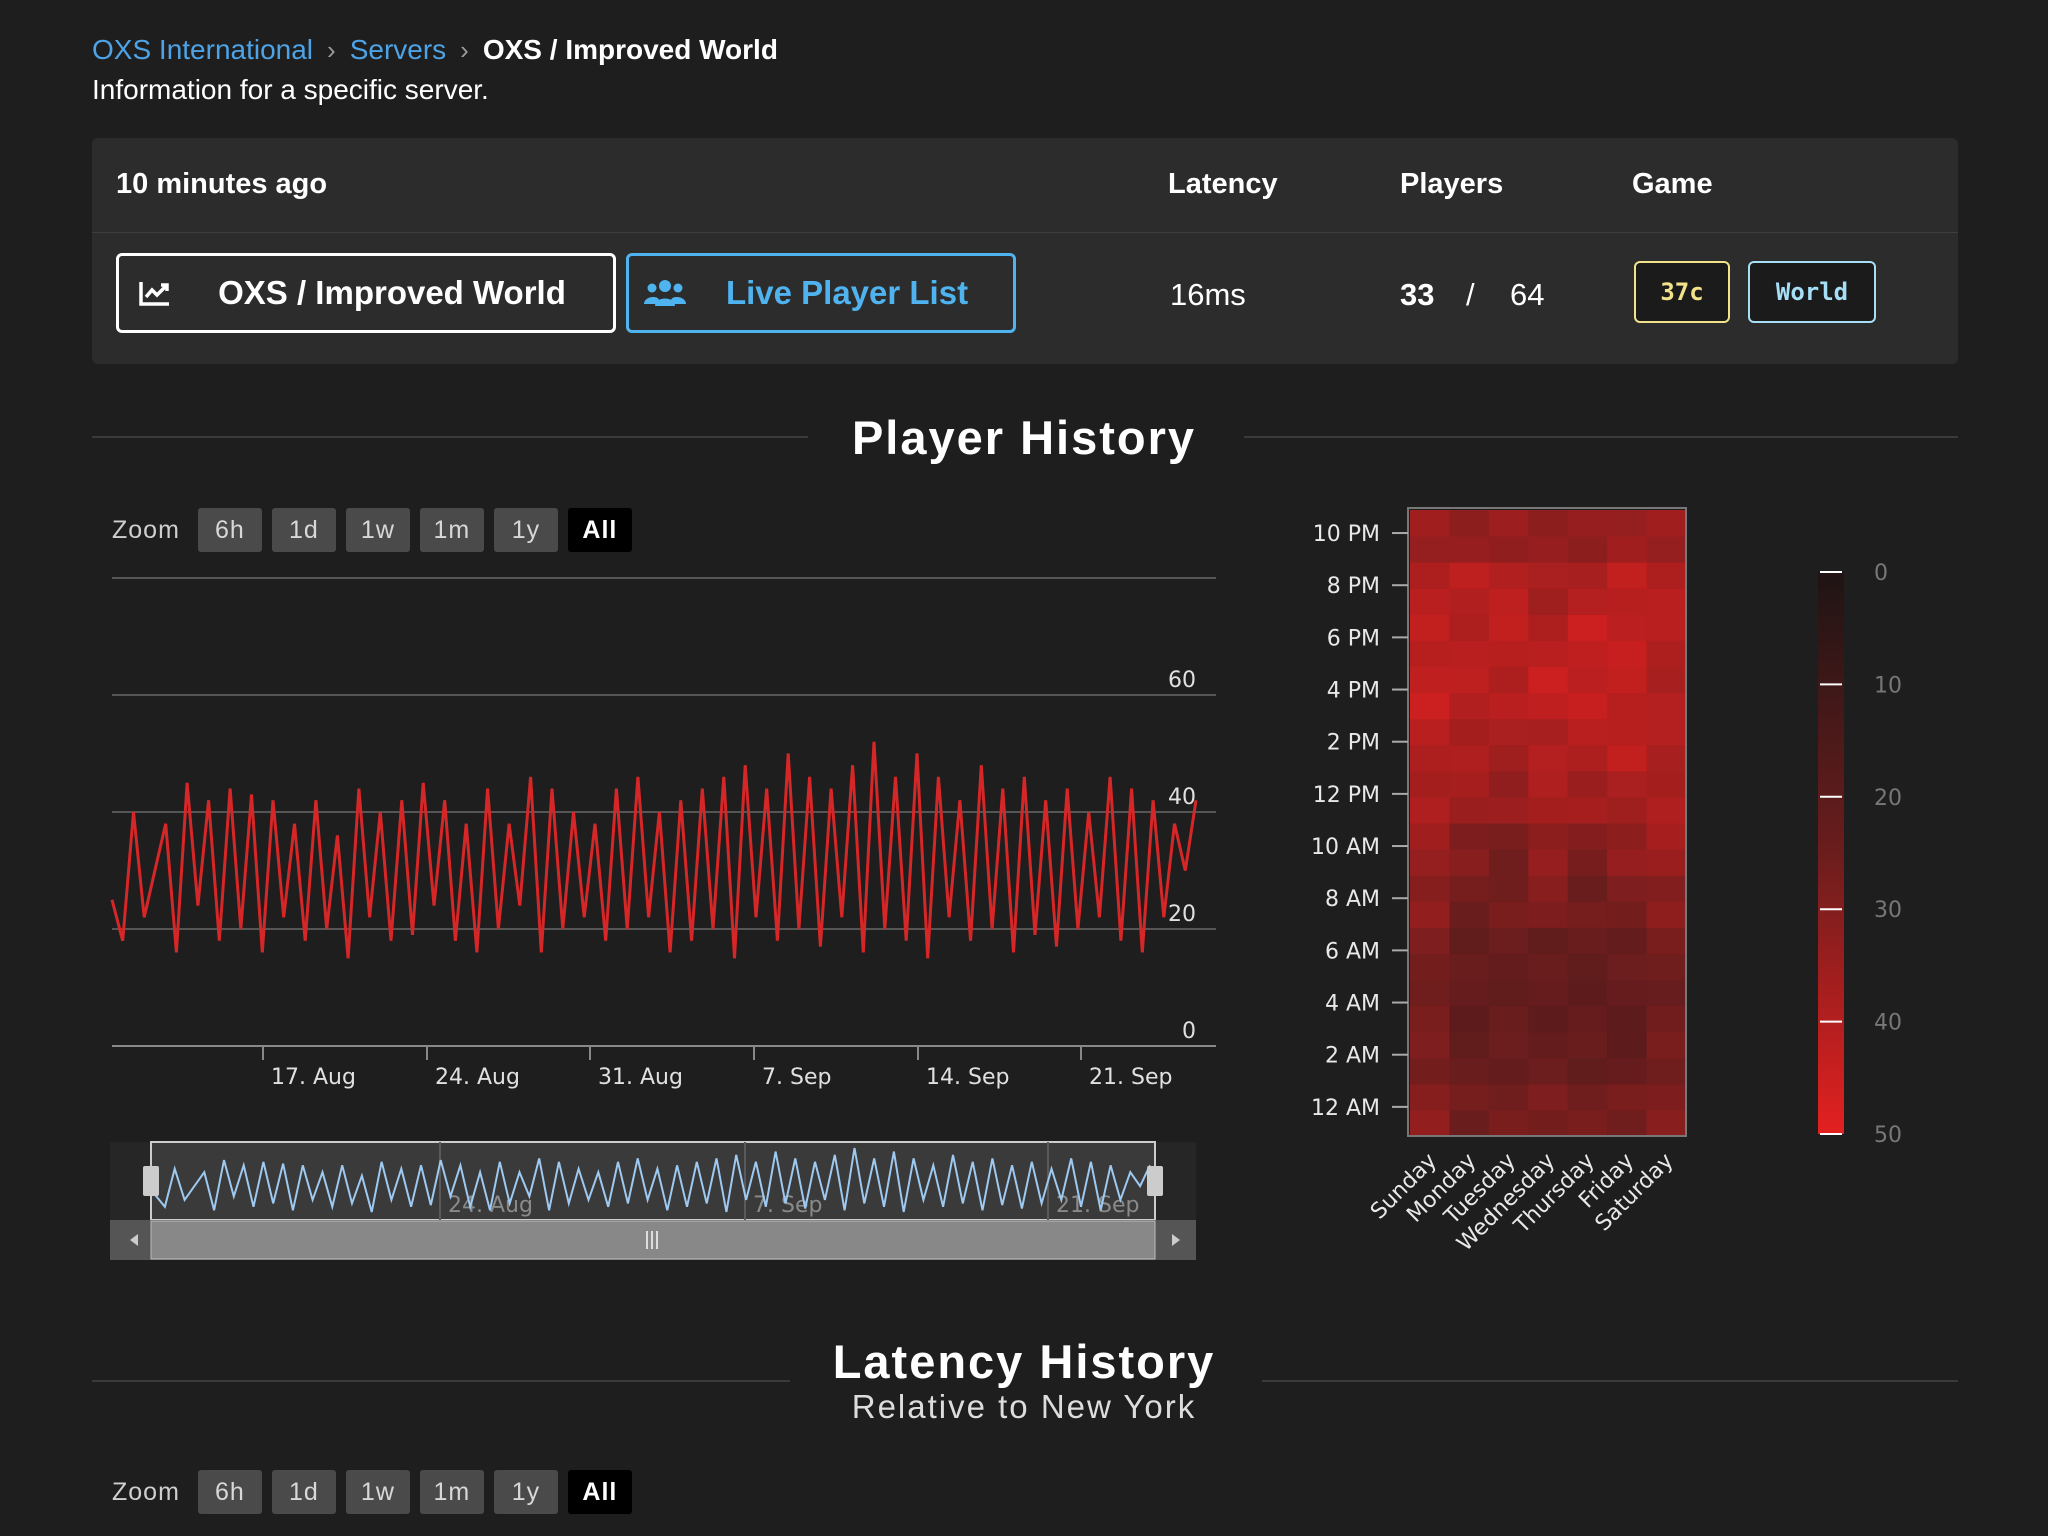 The height and width of the screenshot is (1536, 2048). What do you see at coordinates (1024, 1406) in the screenshot?
I see `latency-history-subtitle: Relative to New York` at bounding box center [1024, 1406].